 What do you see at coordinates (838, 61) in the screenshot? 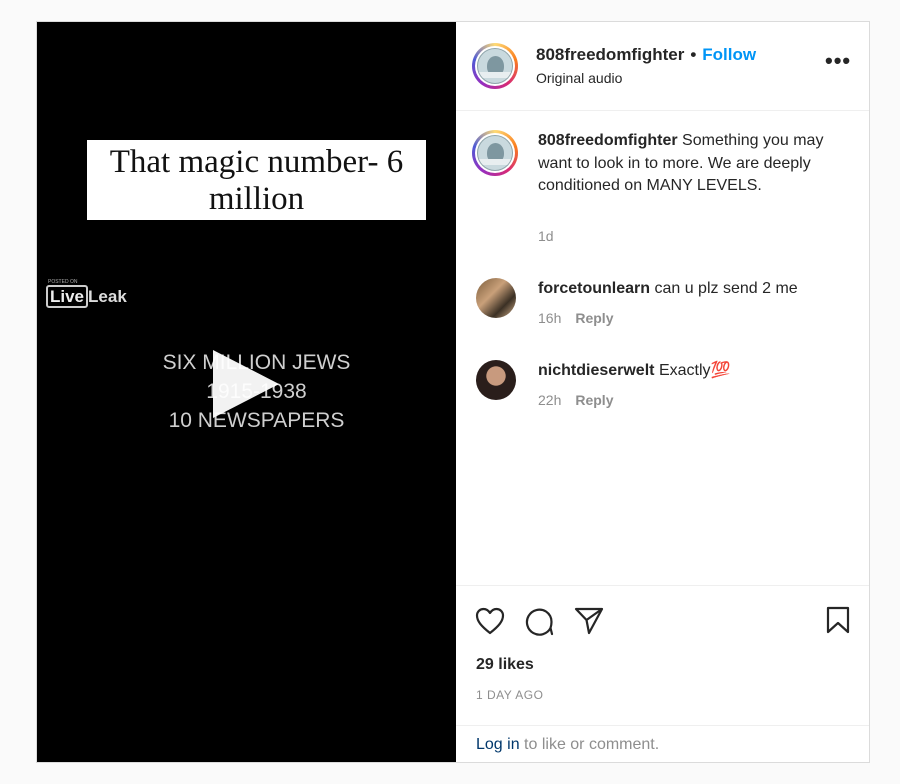
I see `more-options-icon: •••` at bounding box center [838, 61].